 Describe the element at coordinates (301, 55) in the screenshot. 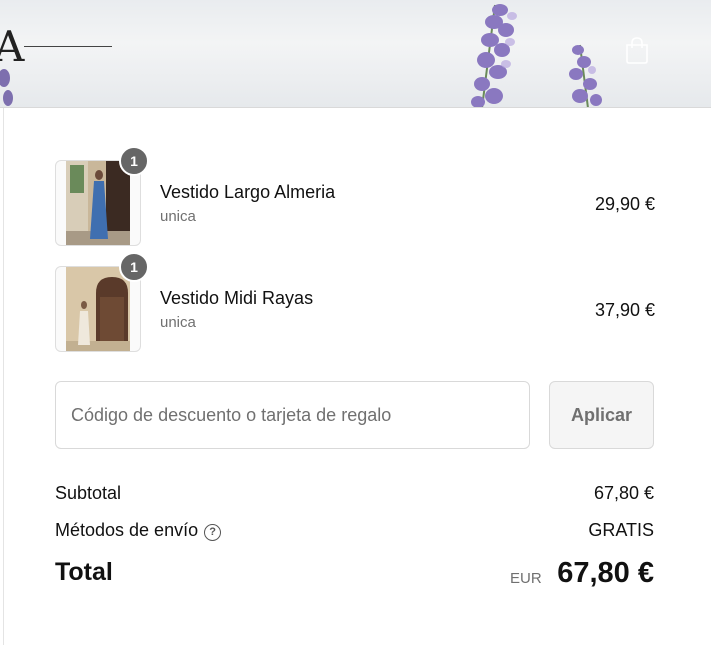

I see `lavender-background-image` at that location.